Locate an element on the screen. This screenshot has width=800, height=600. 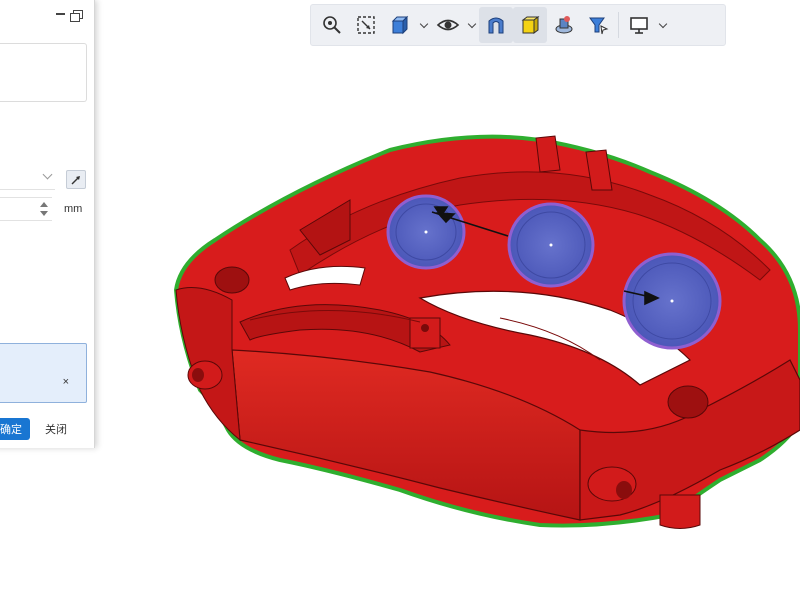
selection-list: × is located at coordinates (43, 373).